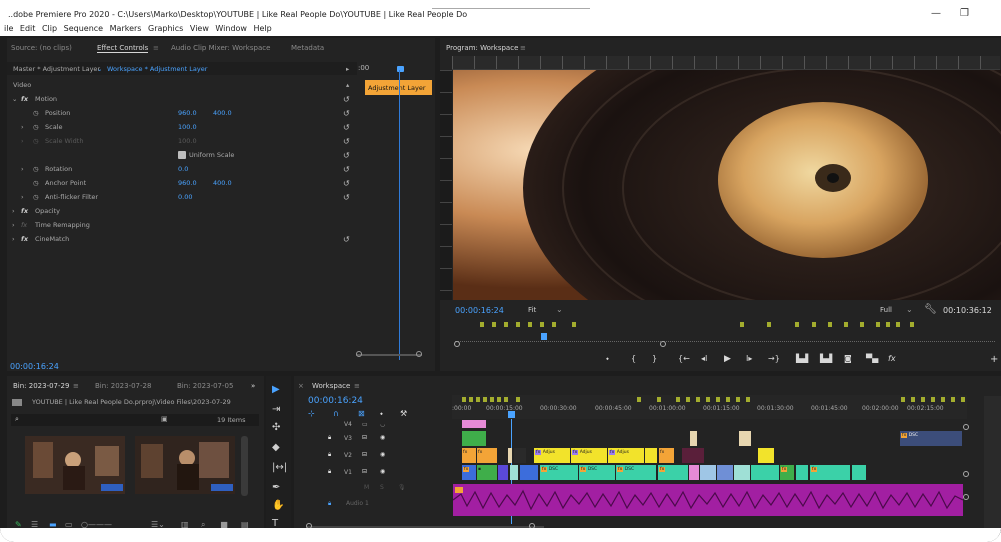  I want to click on mute-icon: M, so click(366, 487).